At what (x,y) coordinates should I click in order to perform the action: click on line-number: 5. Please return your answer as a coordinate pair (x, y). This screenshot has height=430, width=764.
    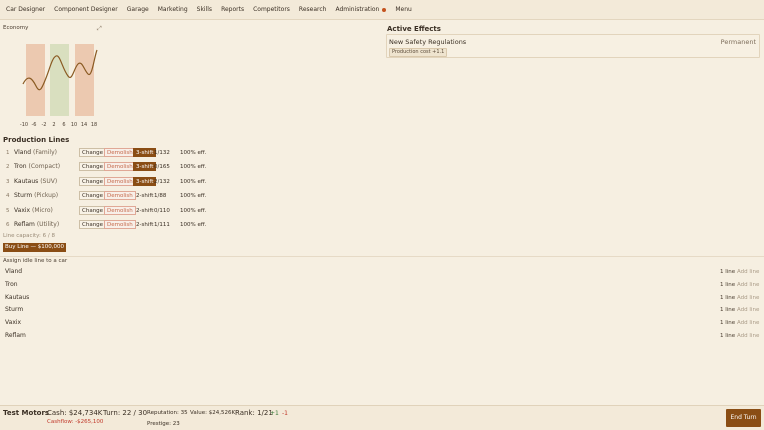
    Looking at the image, I should click on (8, 210).